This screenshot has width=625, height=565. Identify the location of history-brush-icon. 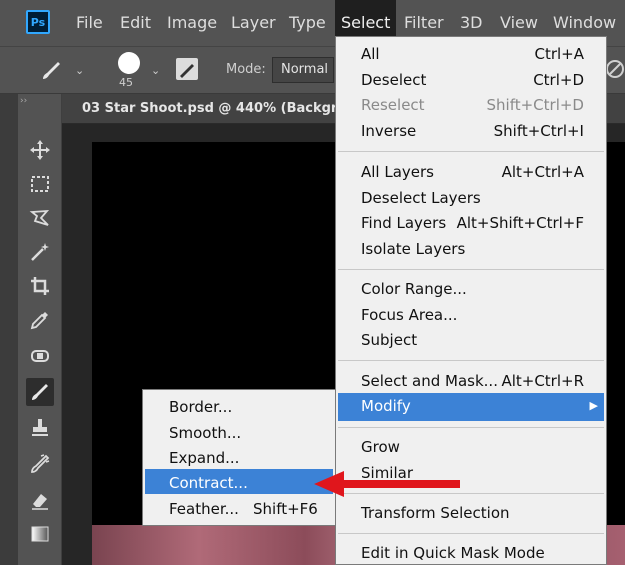
(40, 464).